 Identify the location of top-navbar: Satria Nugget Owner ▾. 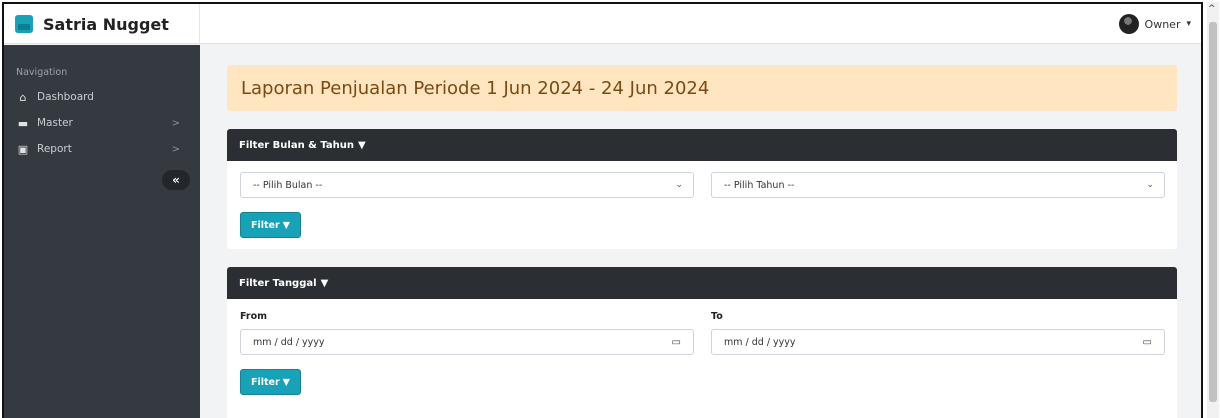
(602, 24).